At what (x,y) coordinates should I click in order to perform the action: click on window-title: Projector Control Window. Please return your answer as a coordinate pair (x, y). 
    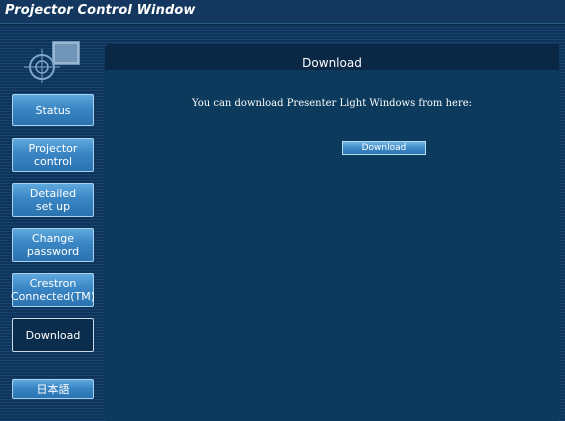
    Looking at the image, I should click on (100, 10).